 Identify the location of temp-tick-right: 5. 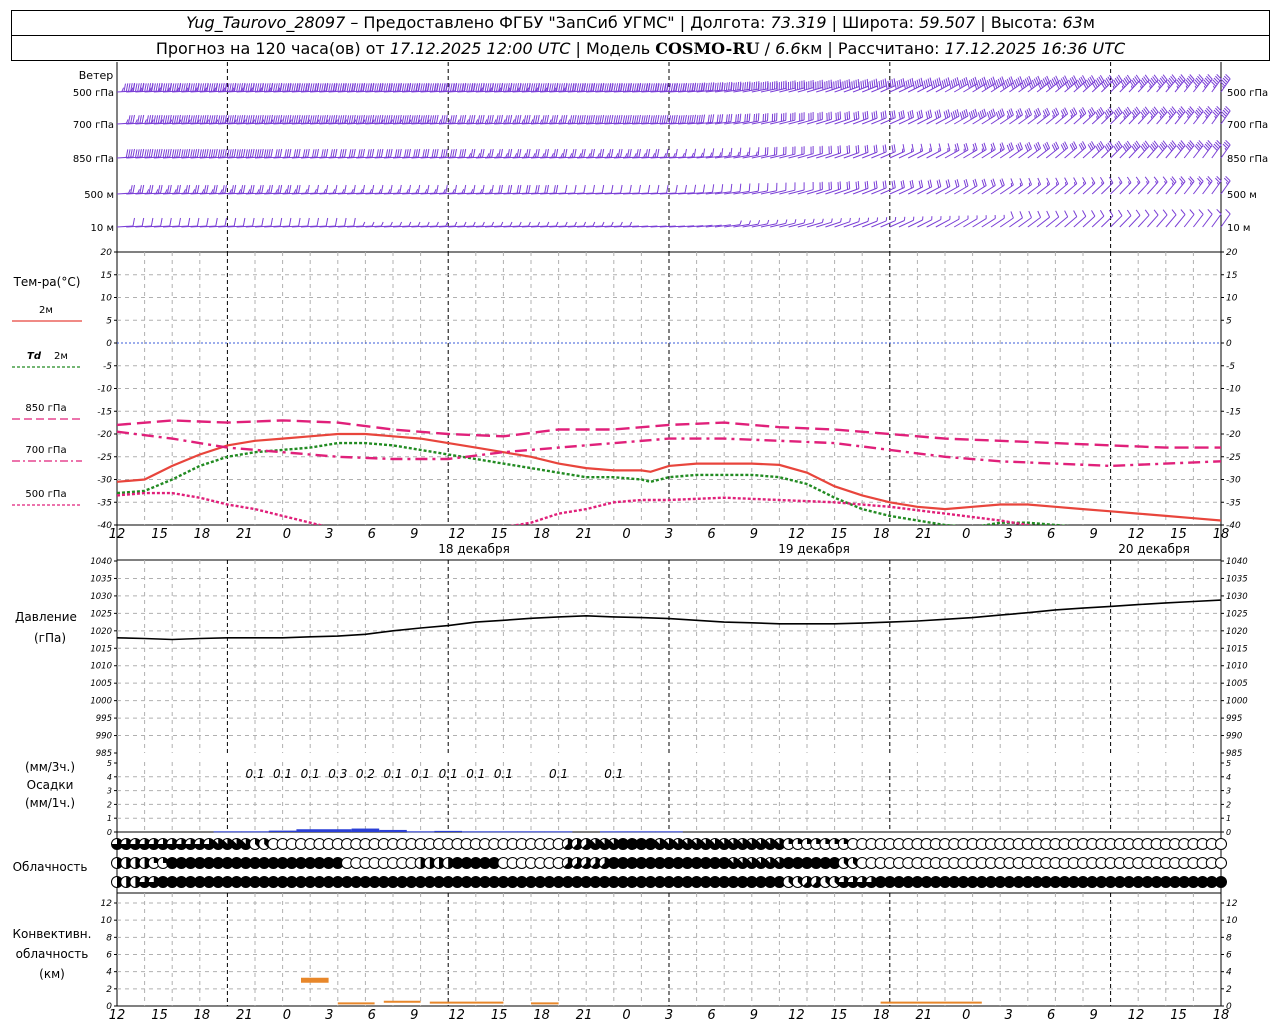
(1229, 321).